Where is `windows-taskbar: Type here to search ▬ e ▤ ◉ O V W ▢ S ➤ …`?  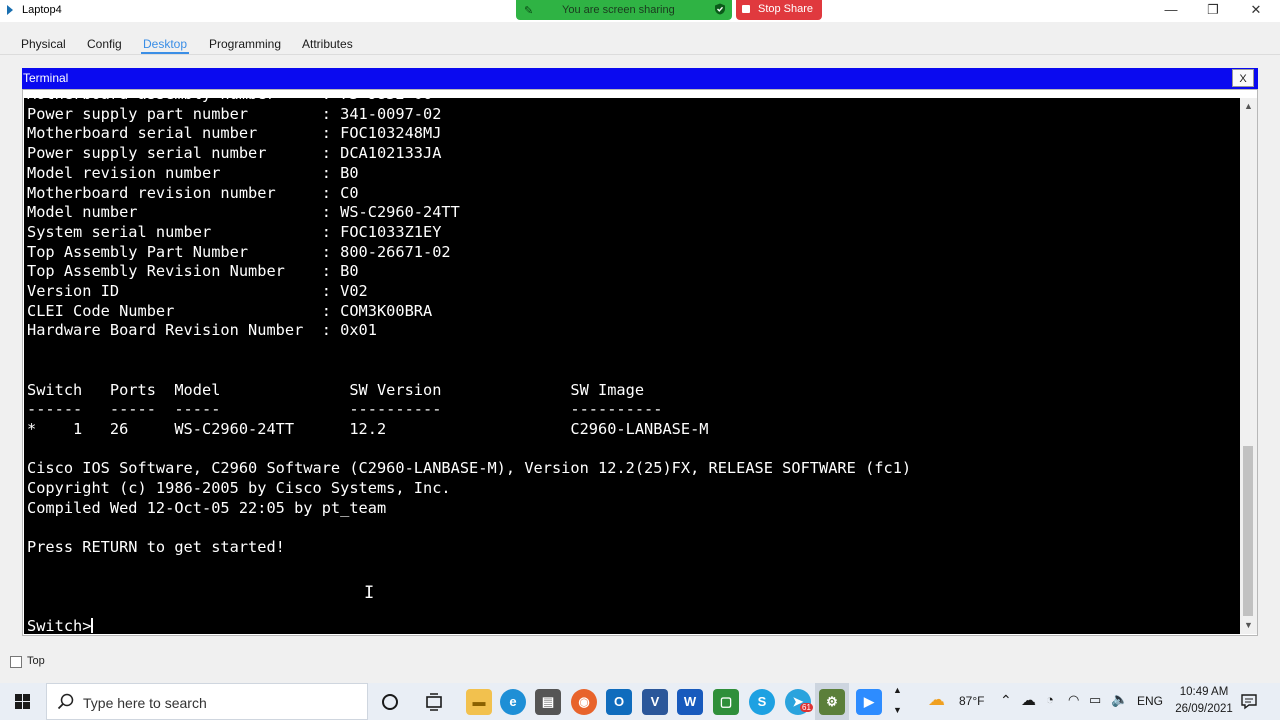 windows-taskbar: Type here to search ▬ e ▤ ◉ O V W ▢ S ➤ … is located at coordinates (640, 701).